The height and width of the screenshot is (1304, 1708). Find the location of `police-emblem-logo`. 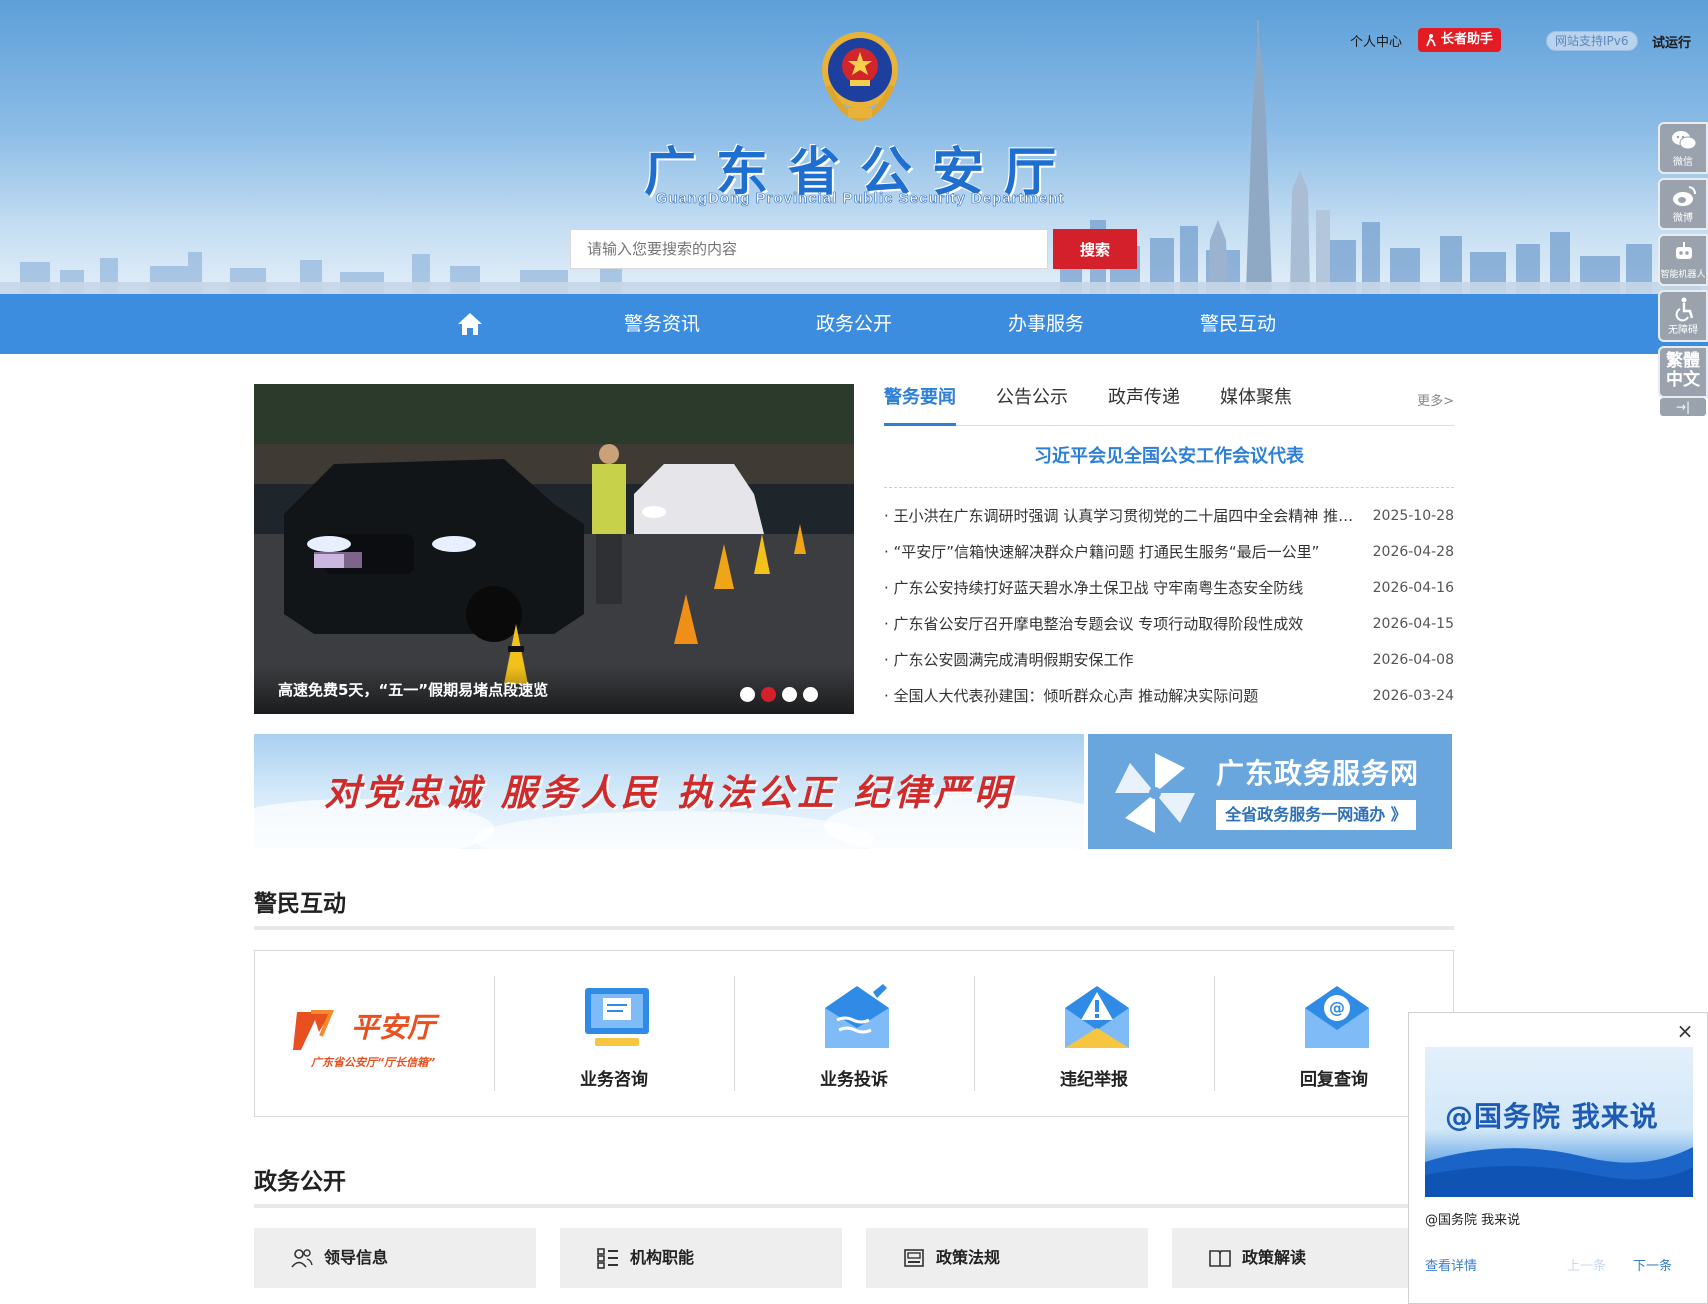

police-emblem-logo is located at coordinates (860, 77).